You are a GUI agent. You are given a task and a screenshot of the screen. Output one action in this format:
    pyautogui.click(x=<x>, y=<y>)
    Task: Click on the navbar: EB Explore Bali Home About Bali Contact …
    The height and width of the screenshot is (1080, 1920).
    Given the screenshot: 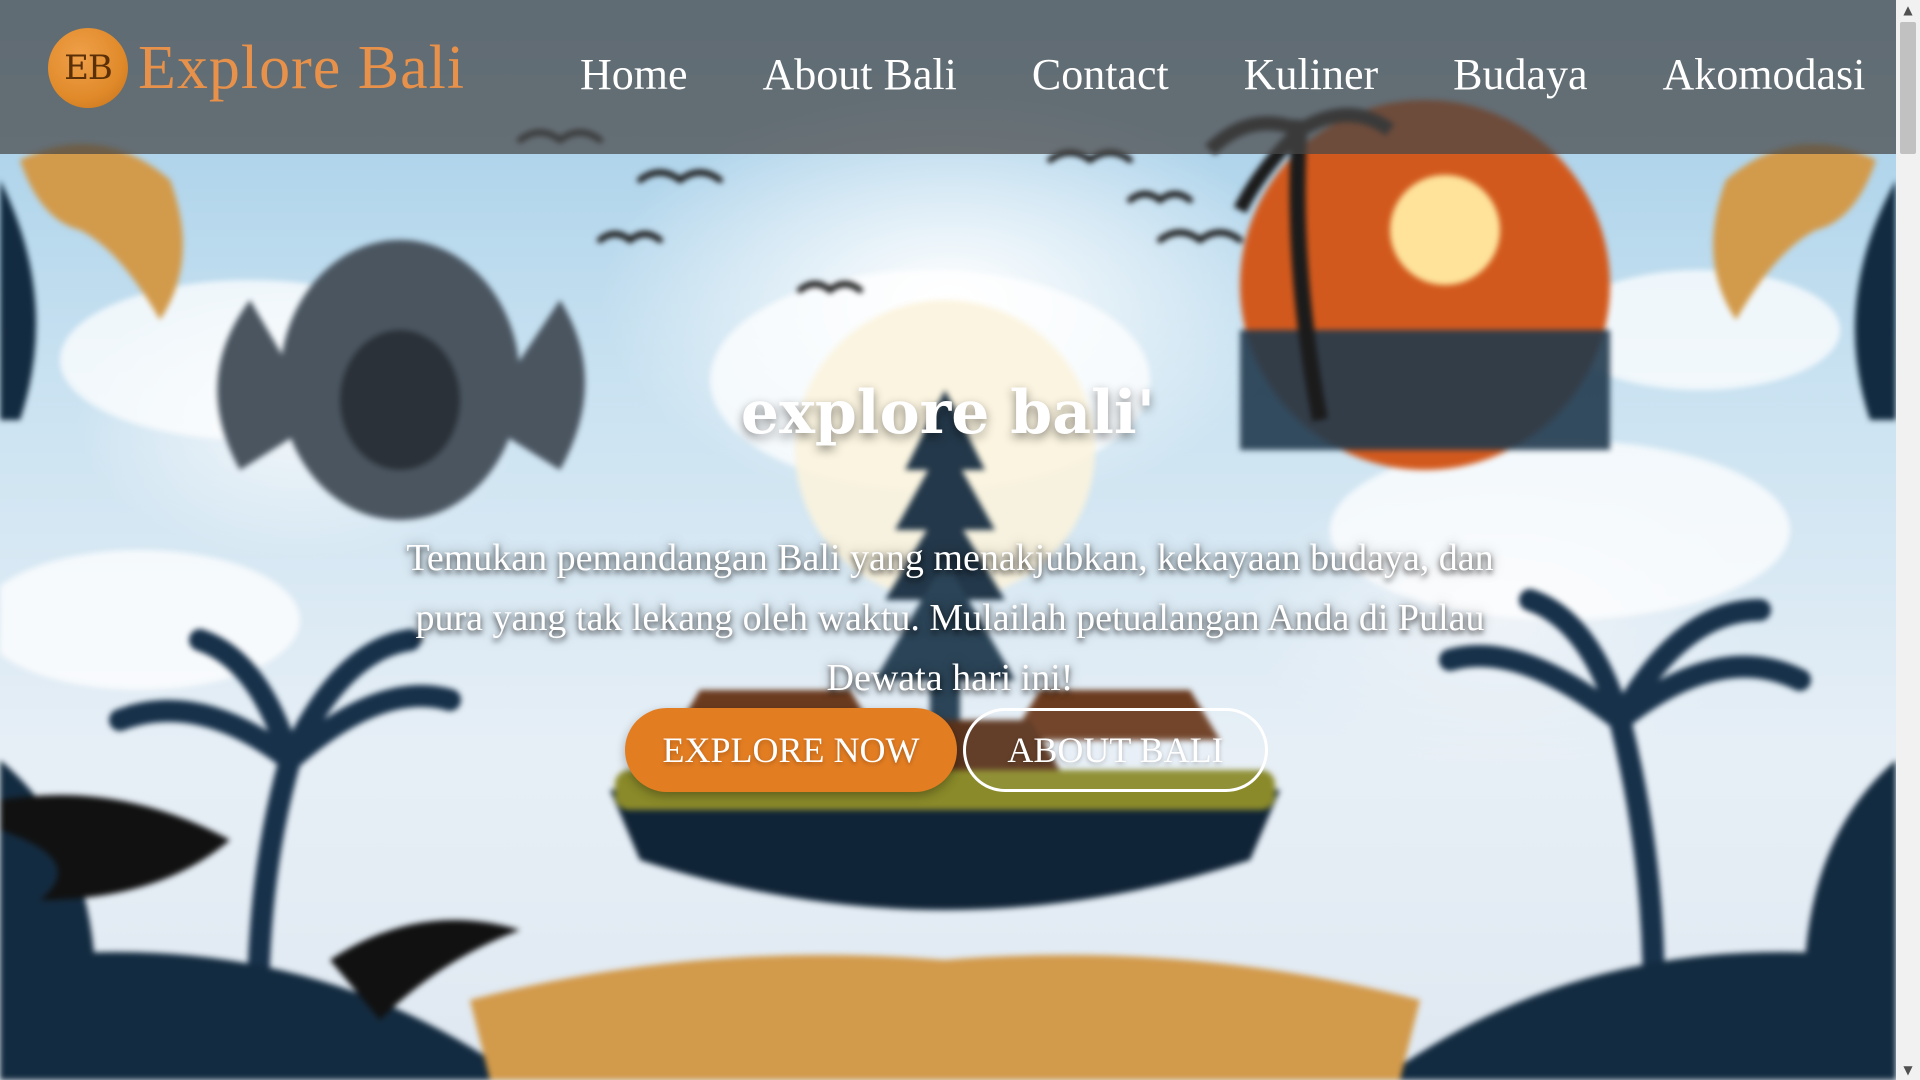 What is the action you would take?
    pyautogui.click(x=948, y=77)
    